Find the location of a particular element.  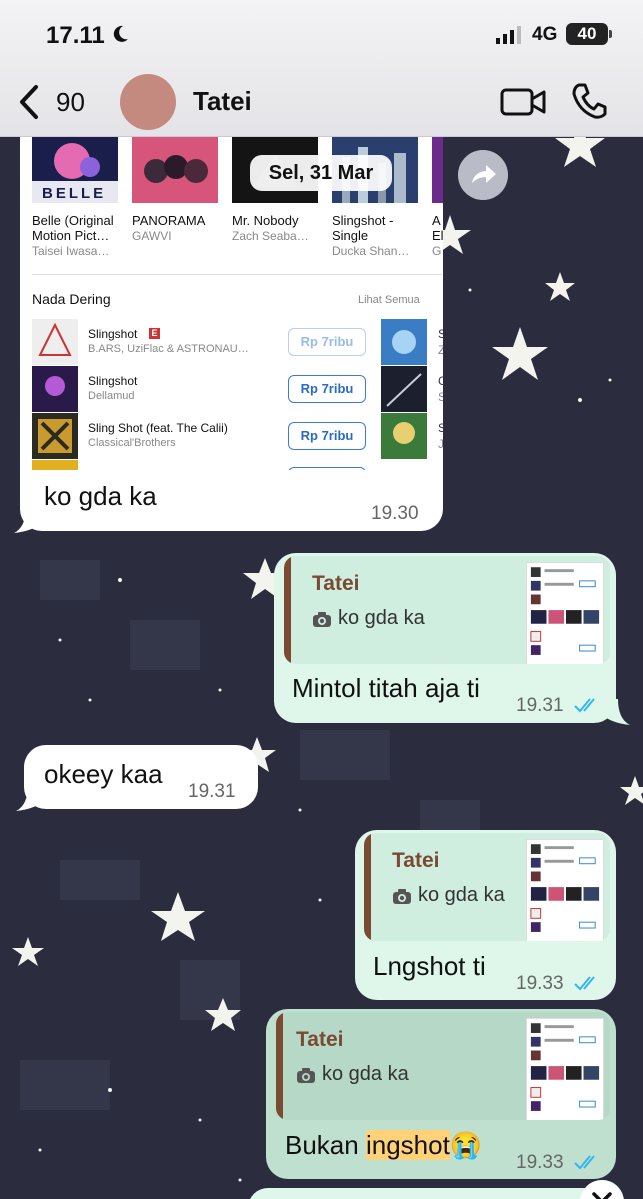

video-call-icon is located at coordinates (523, 102).